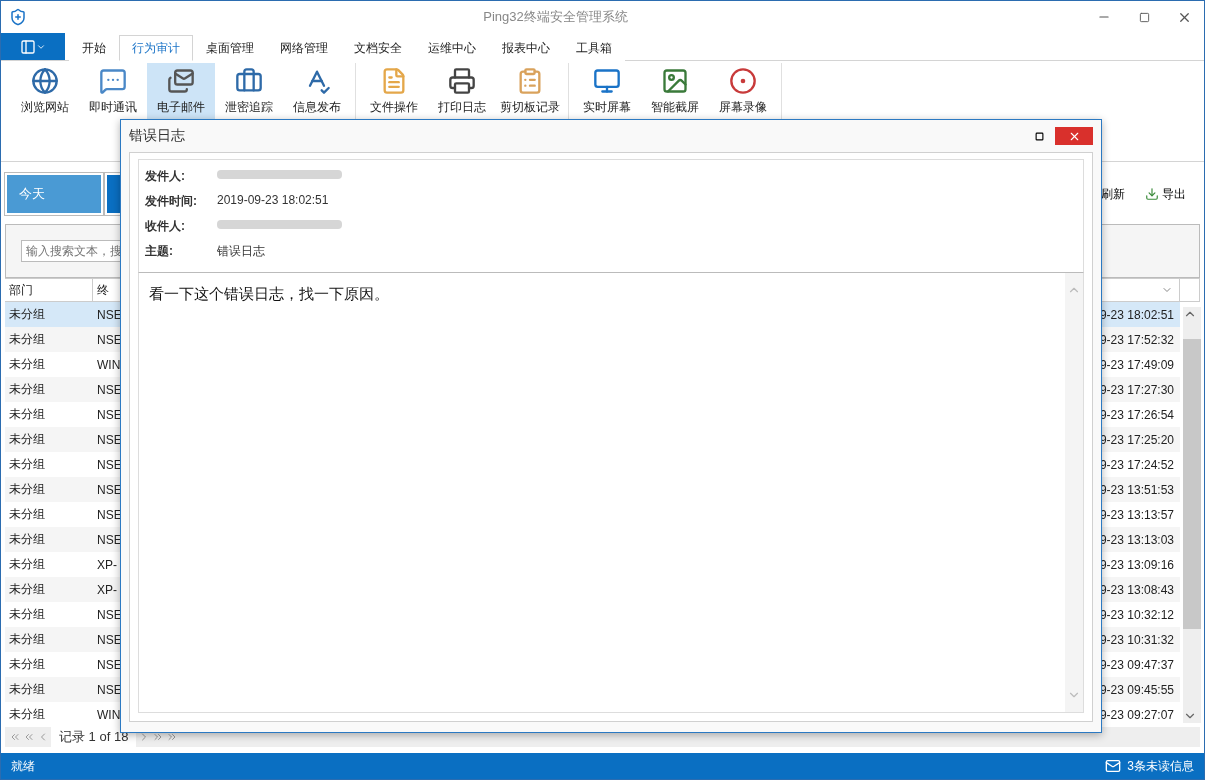 Image resolution: width=1205 pixels, height=780 pixels. I want to click on field-label: 主题:, so click(159, 251).